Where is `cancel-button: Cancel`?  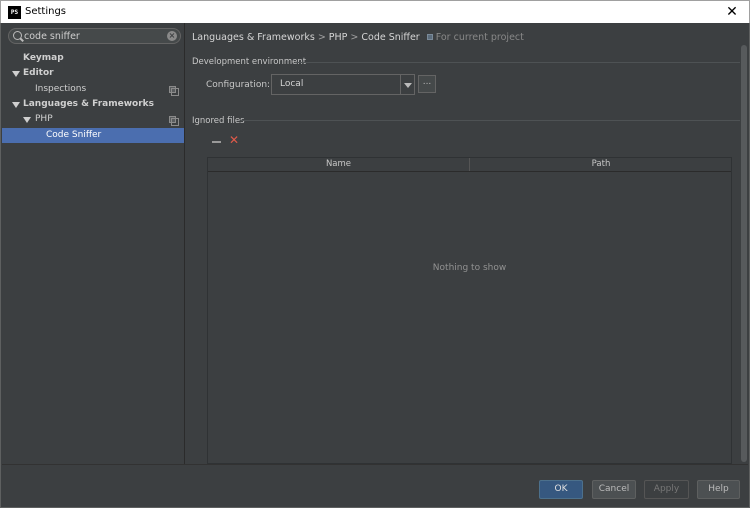
cancel-button: Cancel is located at coordinates (614, 489).